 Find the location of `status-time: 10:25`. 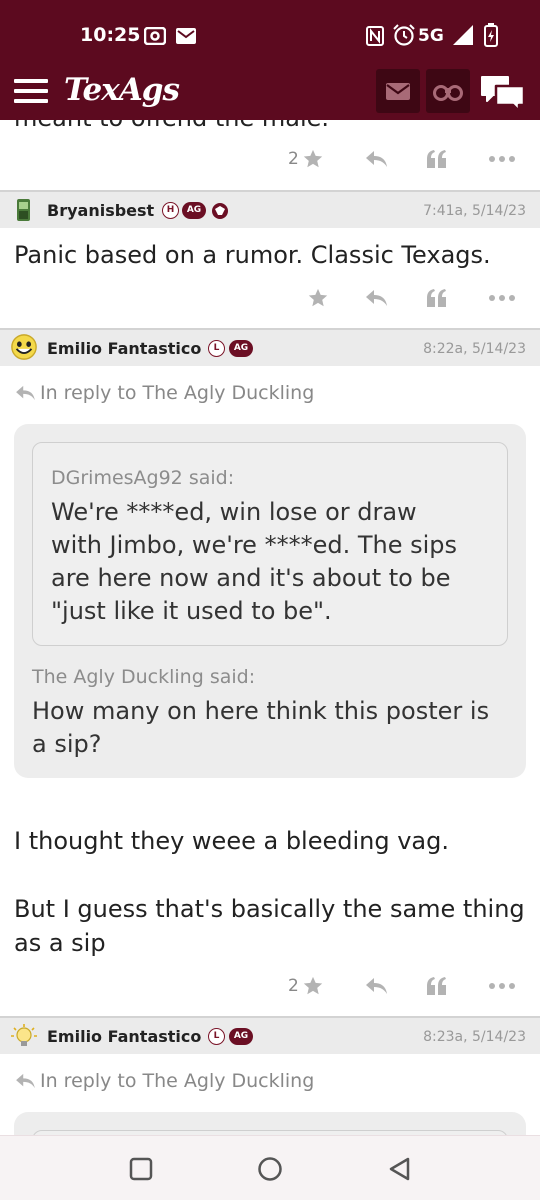

status-time: 10:25 is located at coordinates (110, 35).